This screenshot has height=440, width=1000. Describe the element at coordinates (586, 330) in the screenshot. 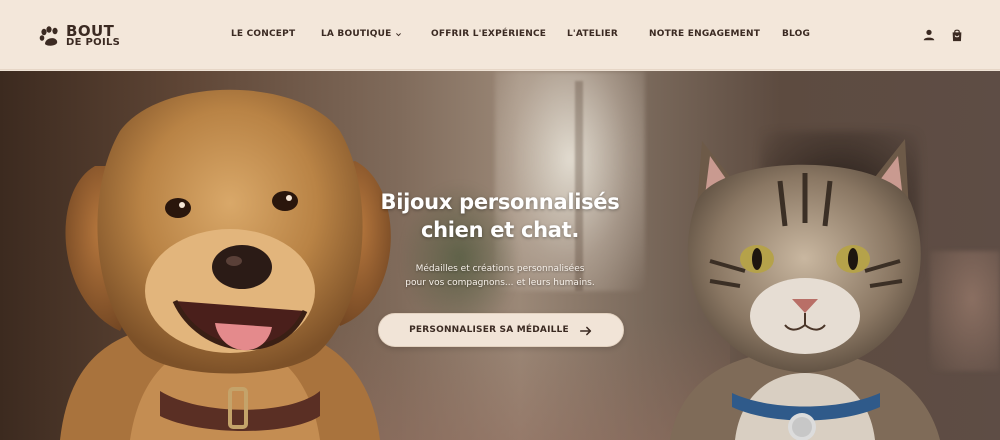

I see `arrow-right-icon` at that location.